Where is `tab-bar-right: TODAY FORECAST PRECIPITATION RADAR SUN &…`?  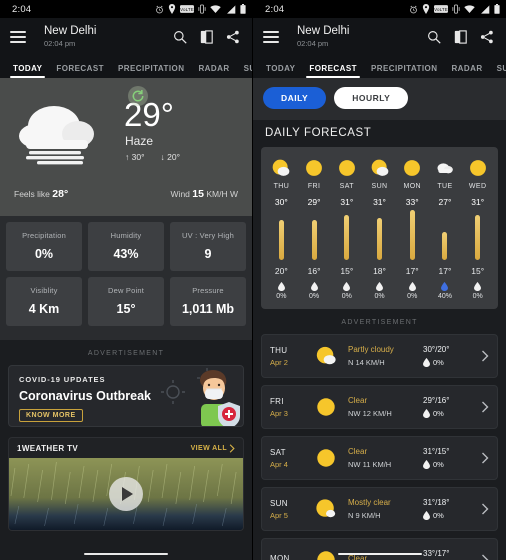 tab-bar-right: TODAY FORECAST PRECIPITATION RADAR SUN &… is located at coordinates (379, 67).